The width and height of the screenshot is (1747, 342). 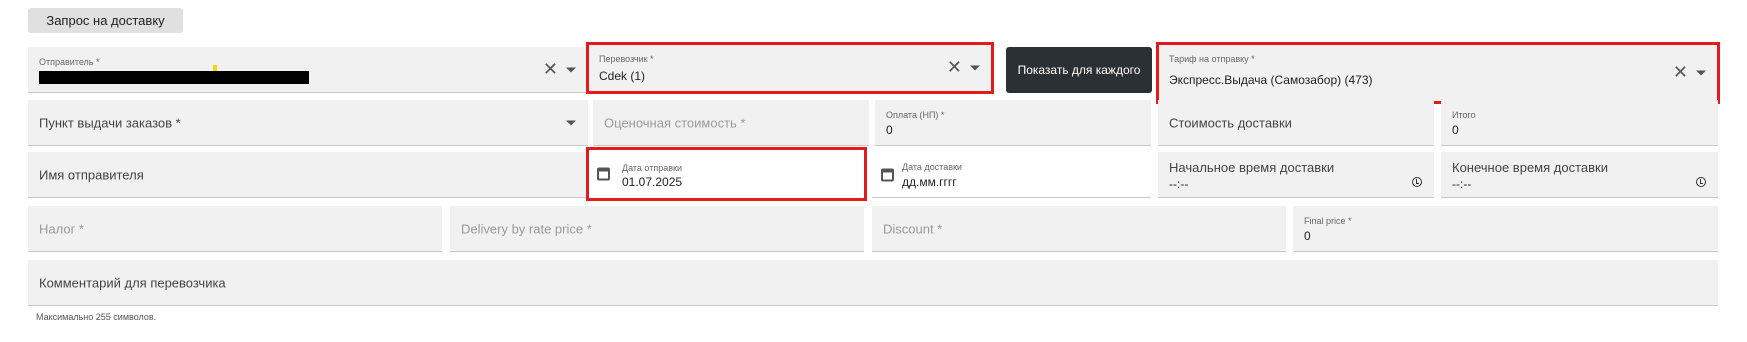 I want to click on delivery-rate-price-placeholder: Delivery by rate price *, so click(x=526, y=228).